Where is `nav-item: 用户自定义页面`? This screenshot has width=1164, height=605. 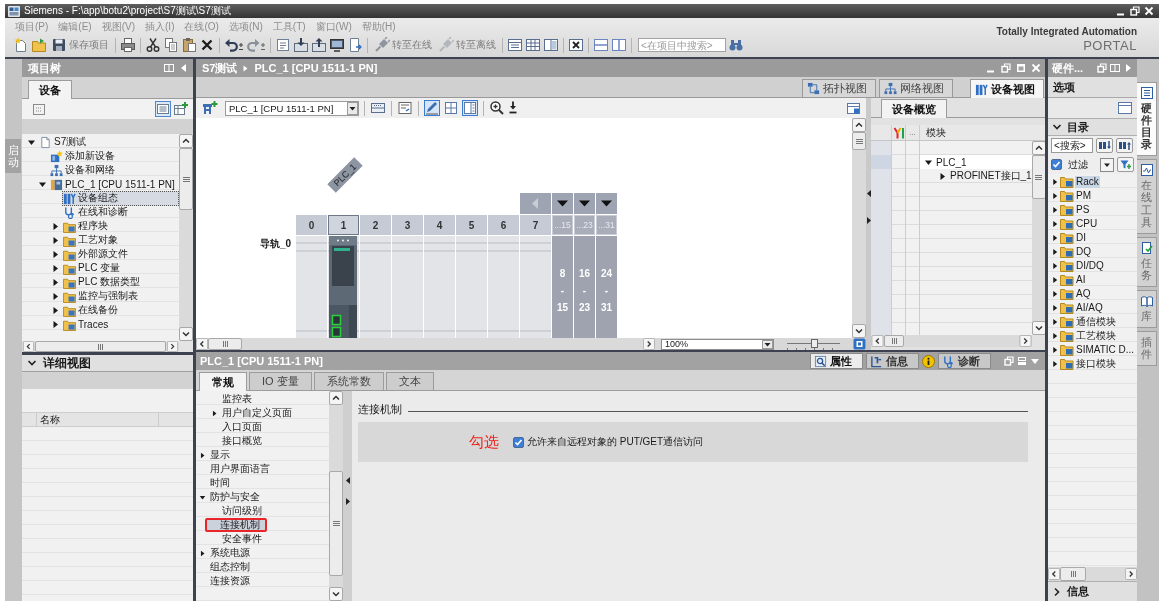 nav-item: 用户自定义页面 is located at coordinates (257, 413).